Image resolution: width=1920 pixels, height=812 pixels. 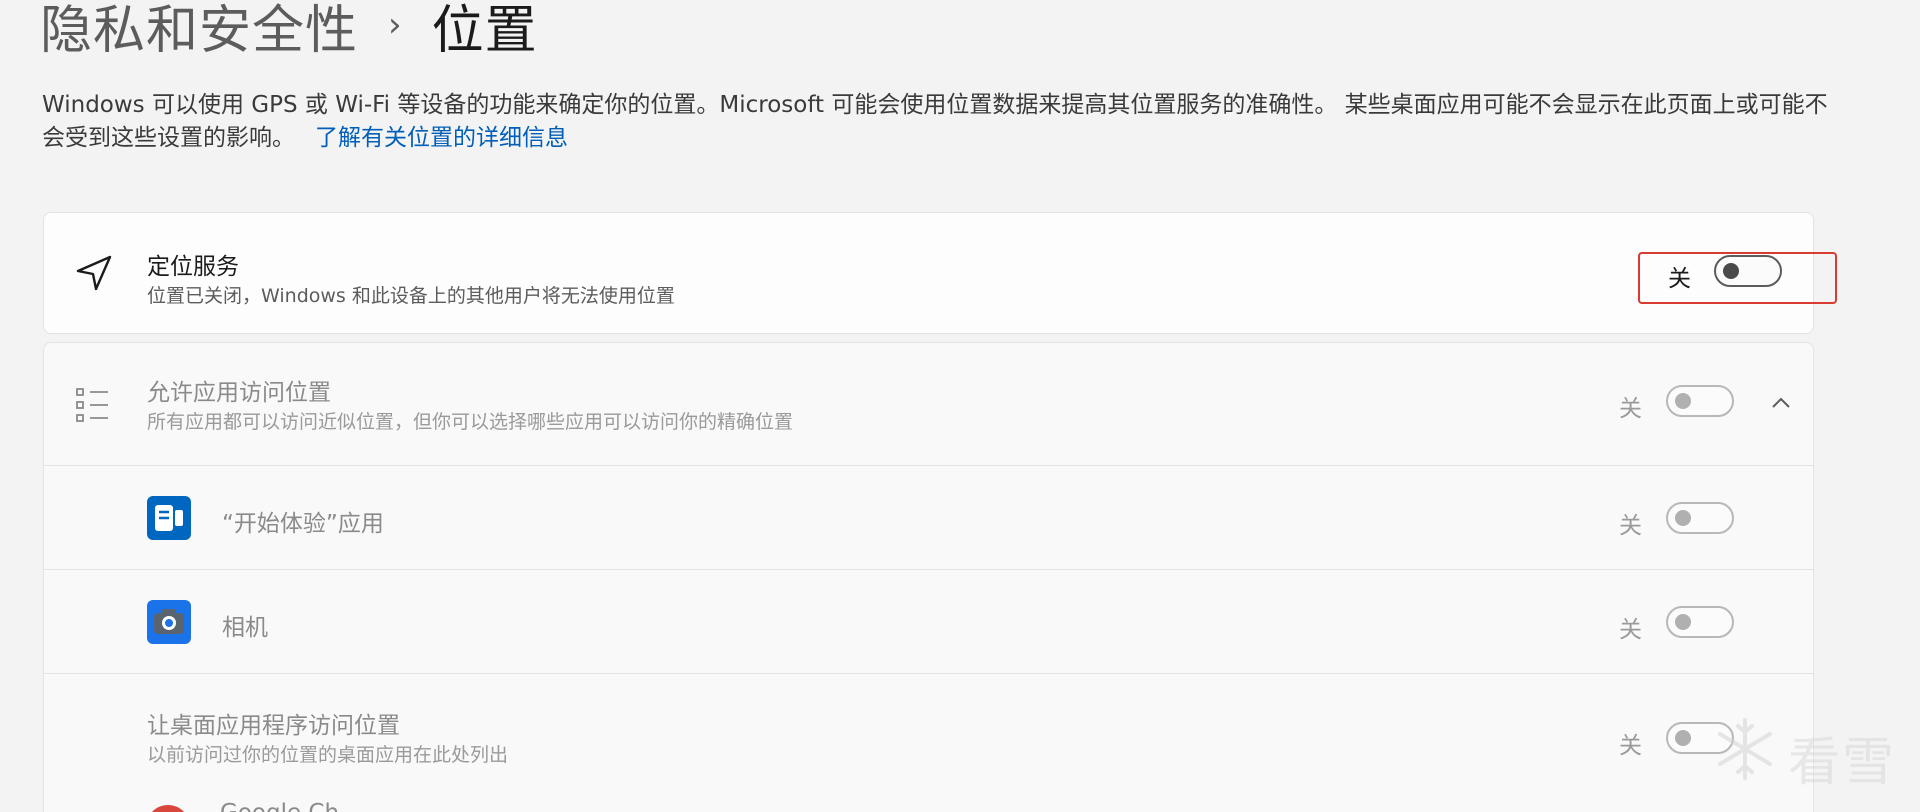 I want to click on app-access-title: 允许应用访问位置, so click(x=239, y=393).